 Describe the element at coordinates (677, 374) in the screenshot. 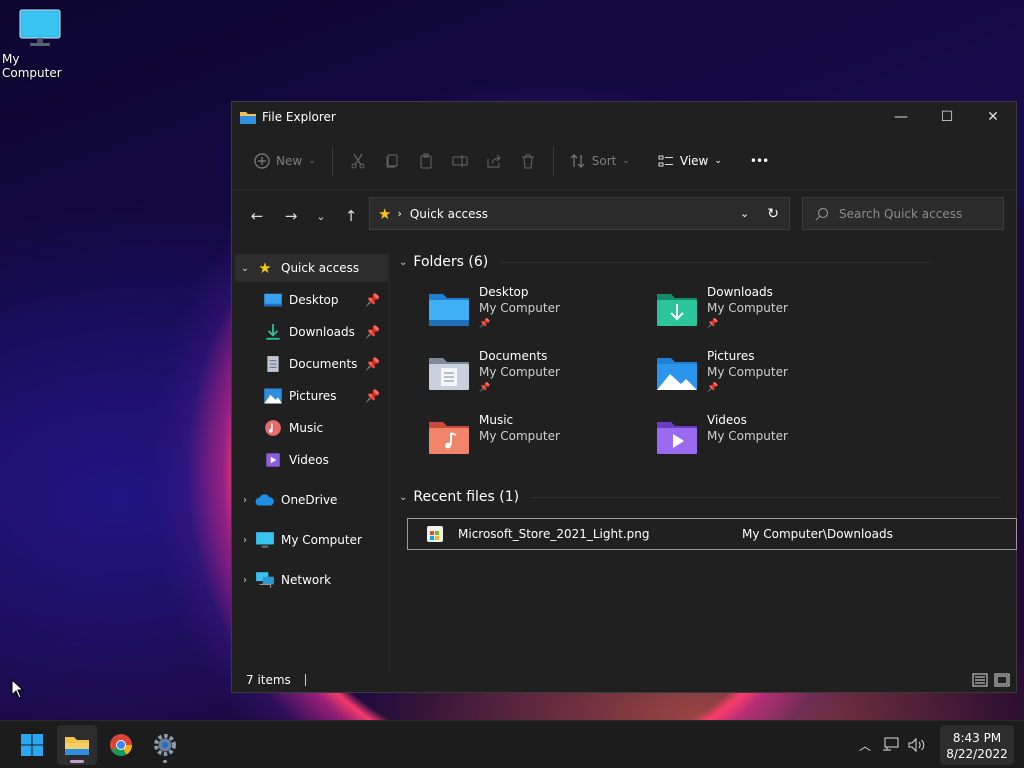

I see `picture-folder-icon` at that location.